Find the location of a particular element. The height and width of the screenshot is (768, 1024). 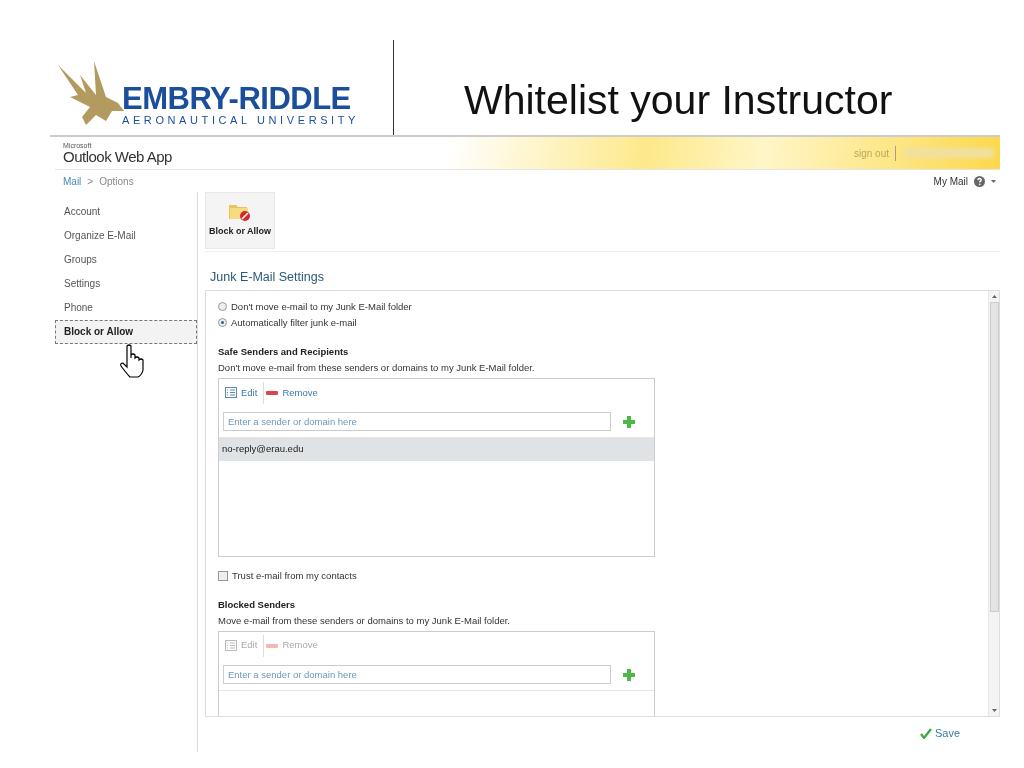

checkbox-label: Trust e-mail from my contacts is located at coordinates (294, 576).